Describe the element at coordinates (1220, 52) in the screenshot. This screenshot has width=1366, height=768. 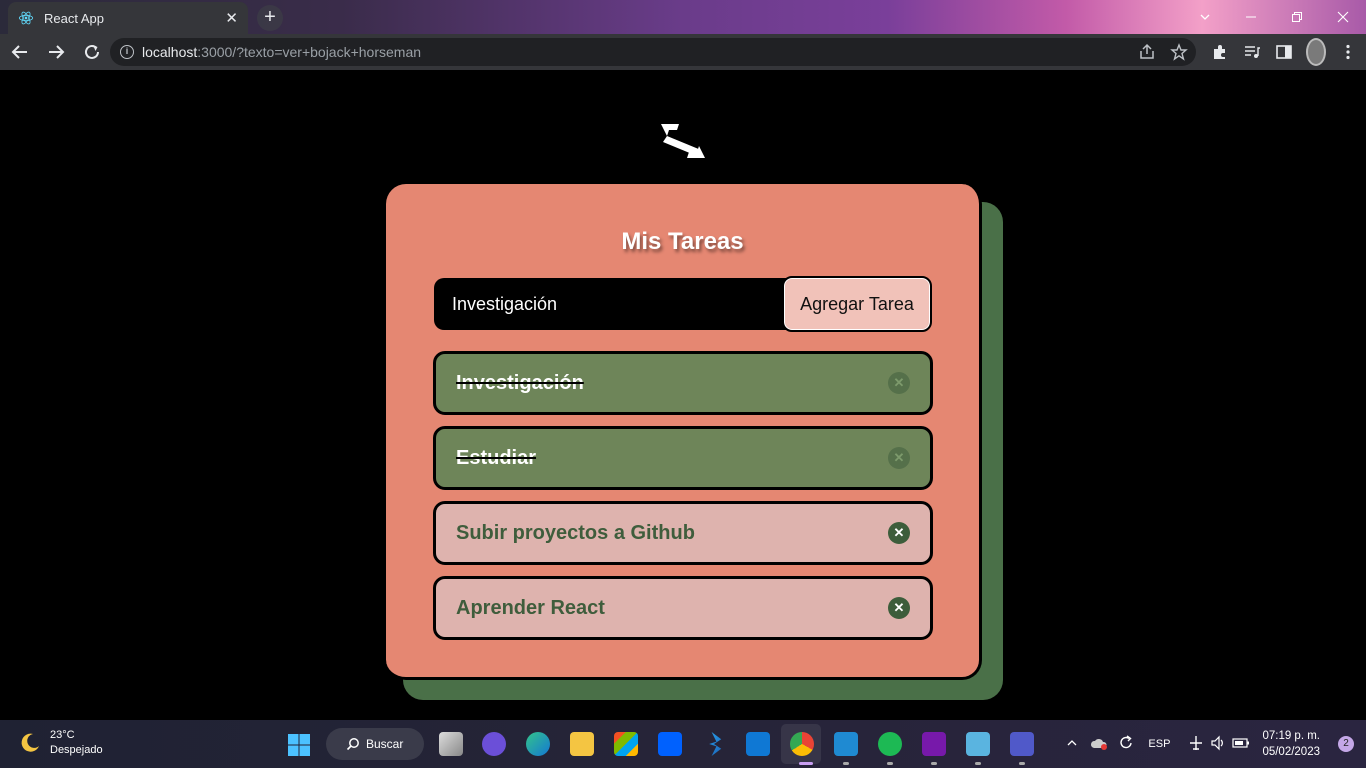
I see `extensions-icon` at that location.